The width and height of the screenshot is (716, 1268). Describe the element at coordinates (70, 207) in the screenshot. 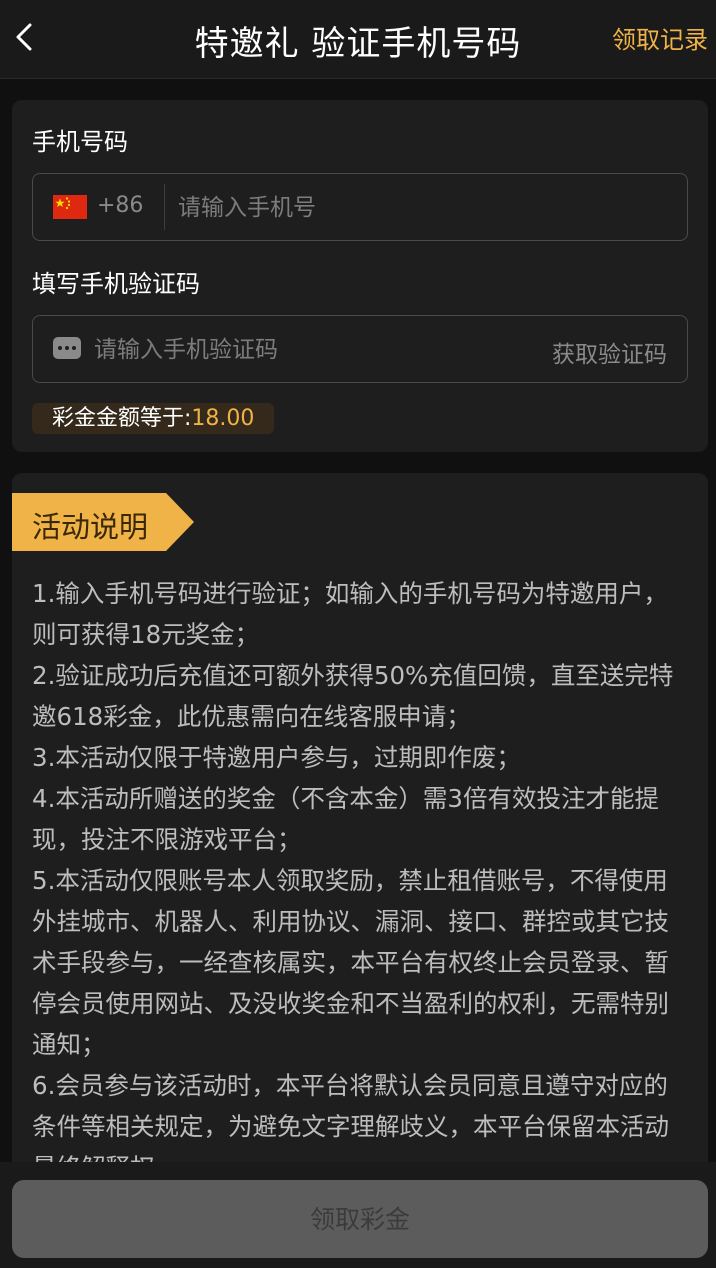

I see `china-flag-icon` at that location.